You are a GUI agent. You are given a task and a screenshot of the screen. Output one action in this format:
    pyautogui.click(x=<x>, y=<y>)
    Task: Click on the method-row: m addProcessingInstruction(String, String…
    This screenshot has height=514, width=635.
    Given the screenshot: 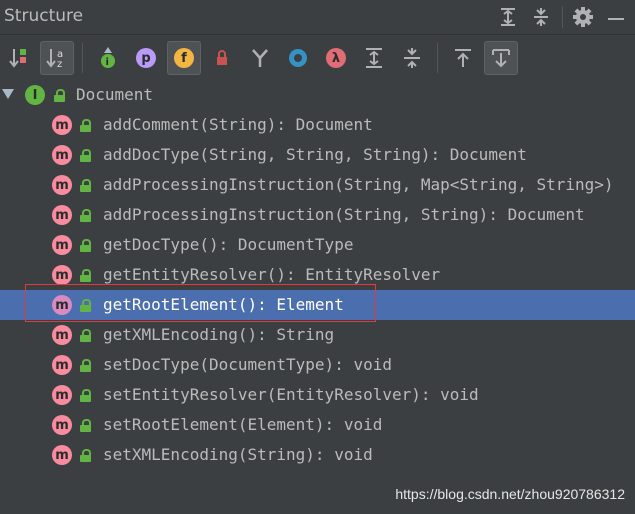 What is the action you would take?
    pyautogui.click(x=317, y=215)
    